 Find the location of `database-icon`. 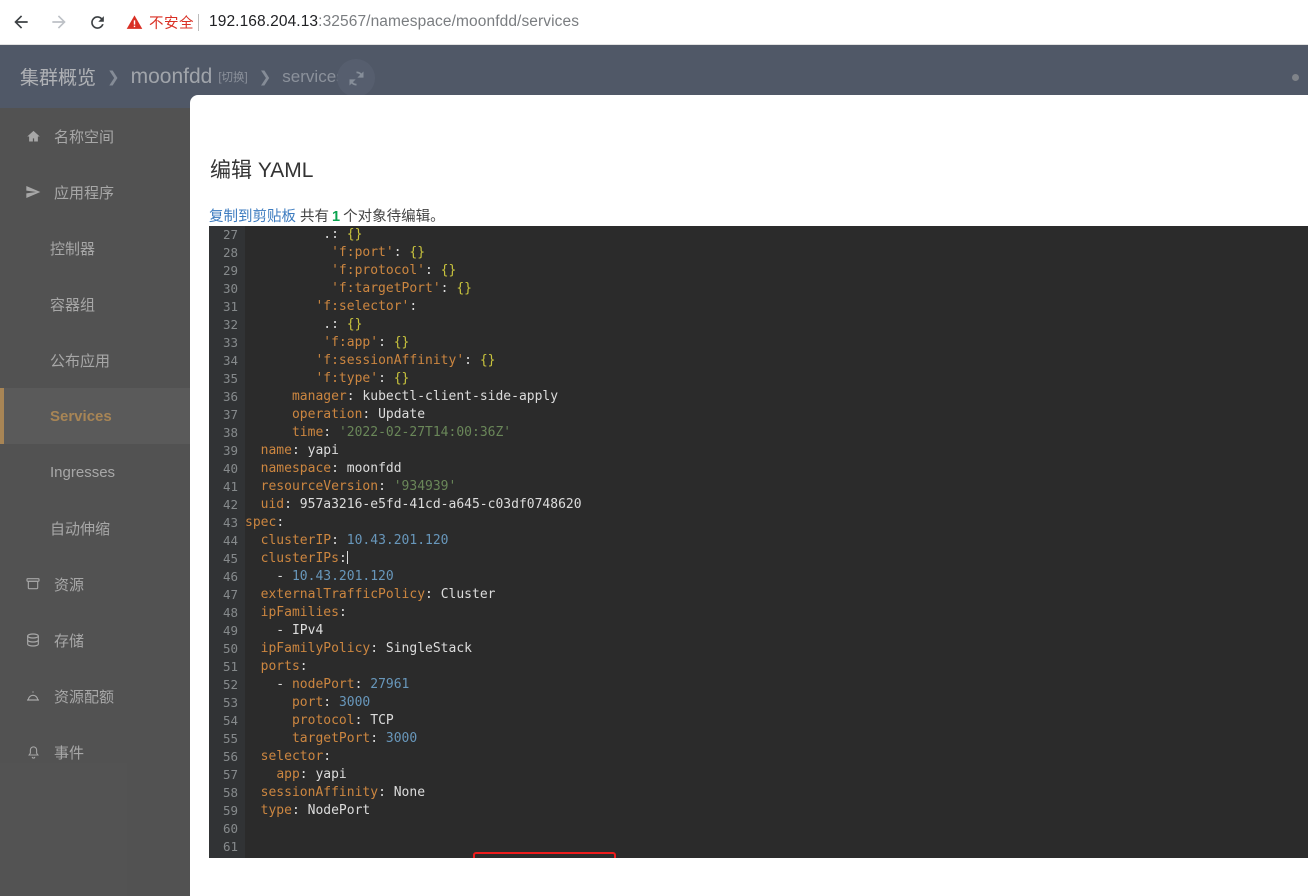

database-icon is located at coordinates (33, 640).